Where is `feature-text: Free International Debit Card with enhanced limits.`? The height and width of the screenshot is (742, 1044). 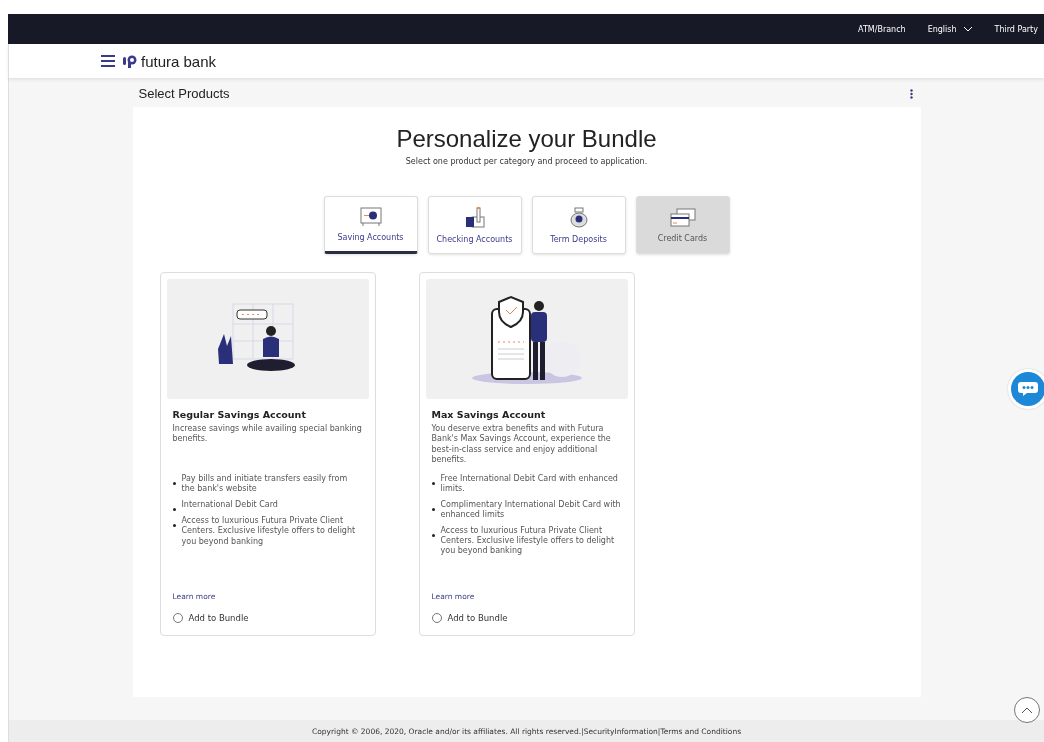
feature-text: Free International Debit Card with enhanced limits. is located at coordinates (529, 484).